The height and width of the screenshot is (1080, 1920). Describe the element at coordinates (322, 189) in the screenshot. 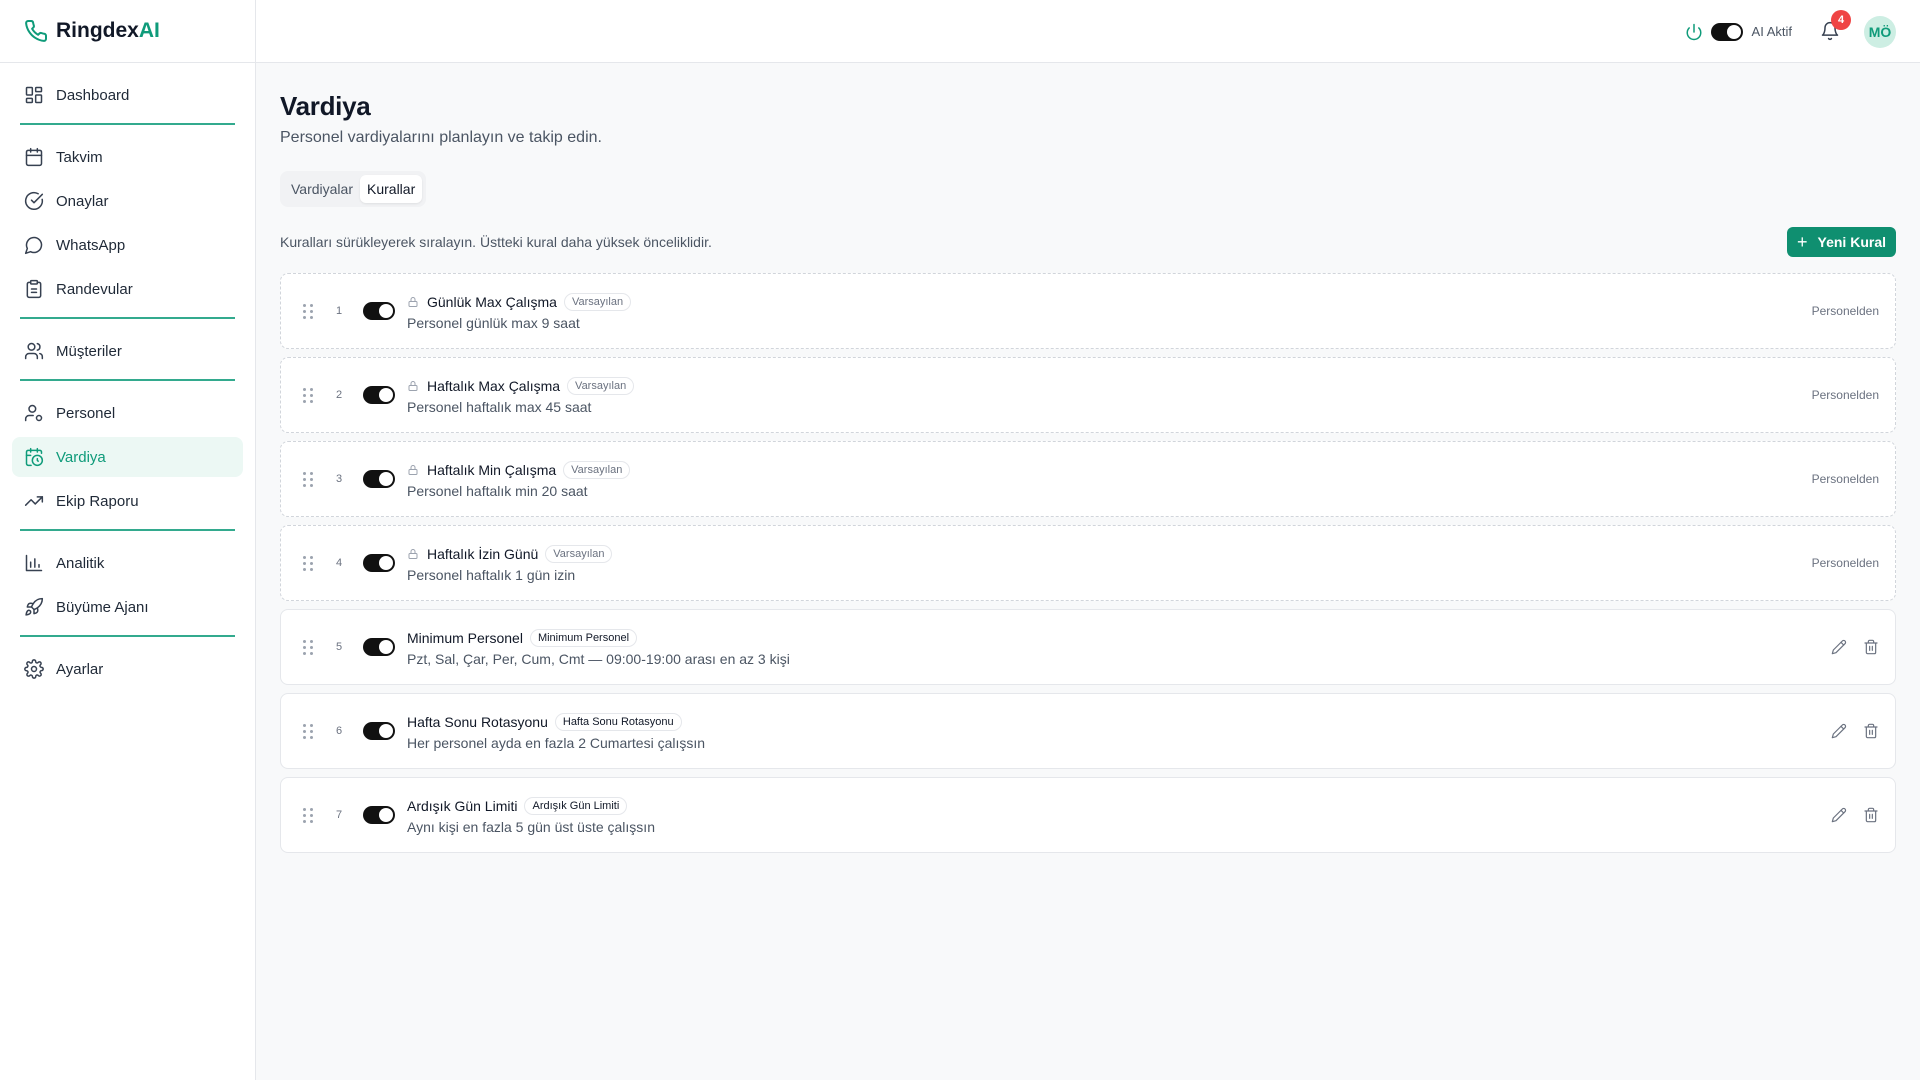

I see `tab-vardiyalar: Vardiyalar` at that location.